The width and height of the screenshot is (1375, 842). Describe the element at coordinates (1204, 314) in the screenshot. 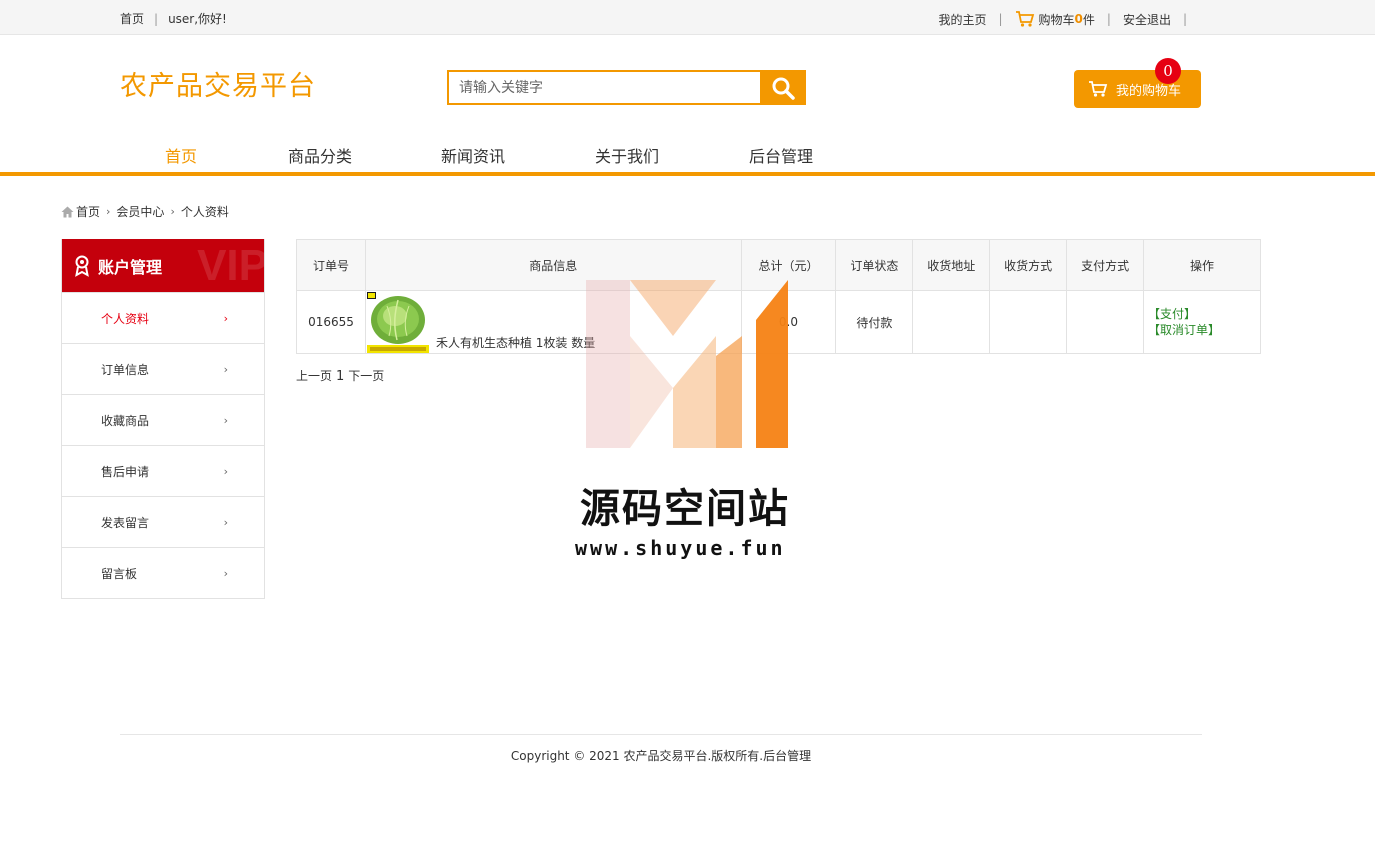

I see `pay-button: 【支付】` at that location.